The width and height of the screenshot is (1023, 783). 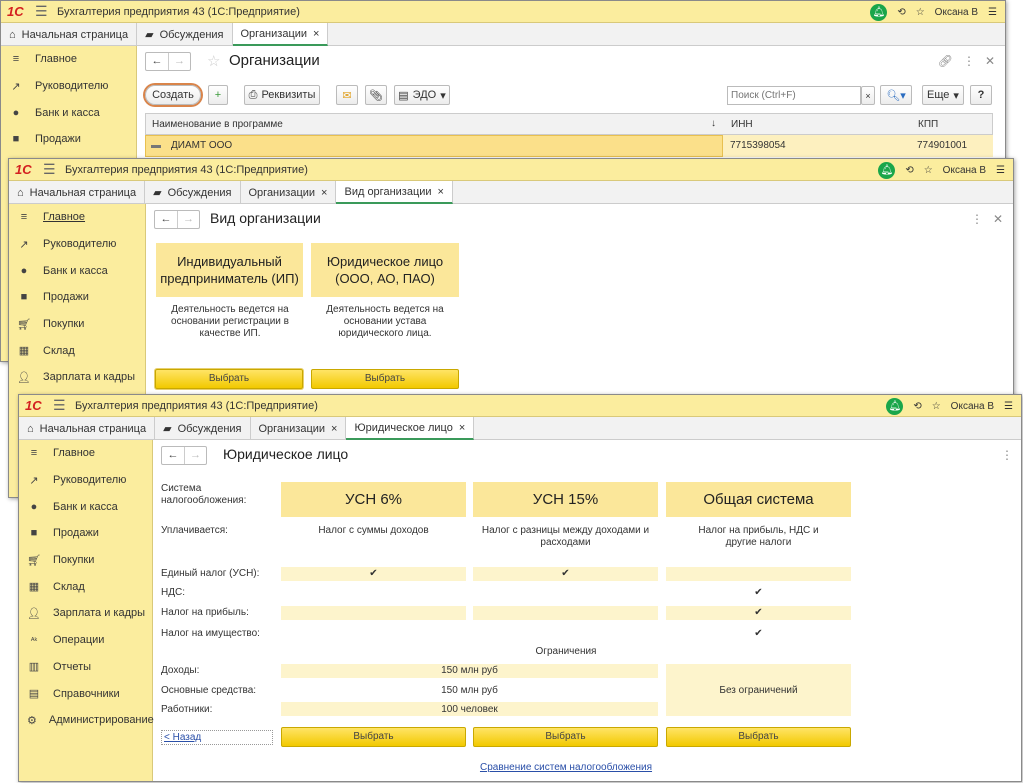 What do you see at coordinates (928, 124) in the screenshot?
I see `column-kpp: КПП` at bounding box center [928, 124].